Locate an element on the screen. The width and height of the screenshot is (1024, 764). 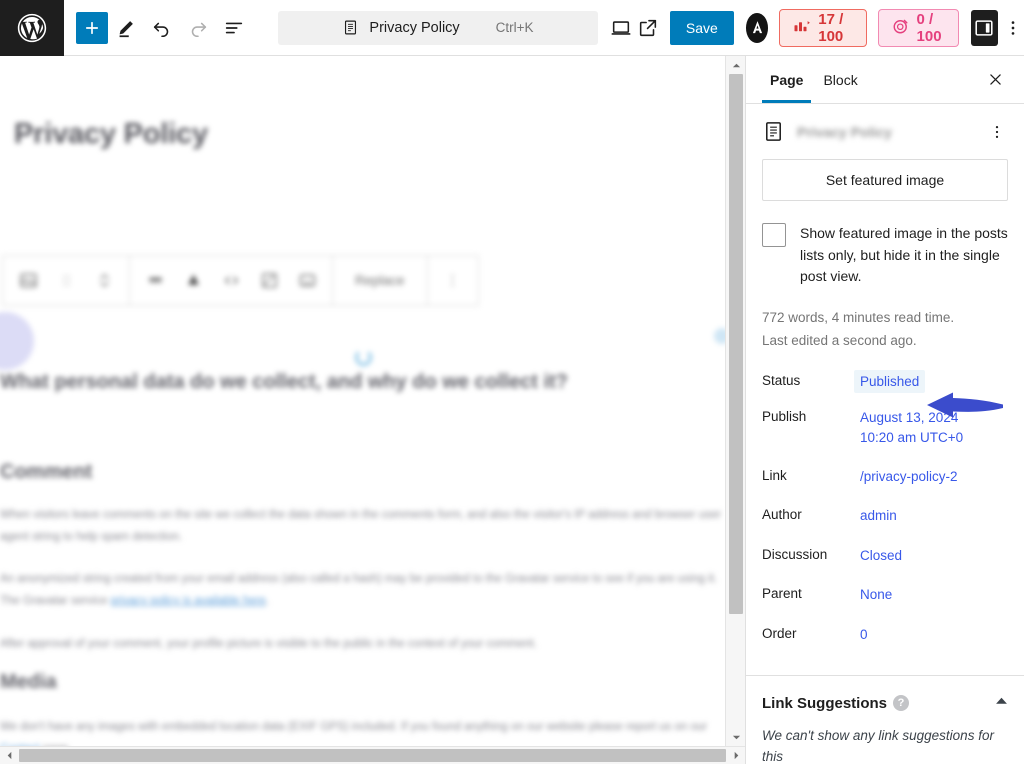
paragraph-comment-2-end: . is located at coordinates (267, 601).